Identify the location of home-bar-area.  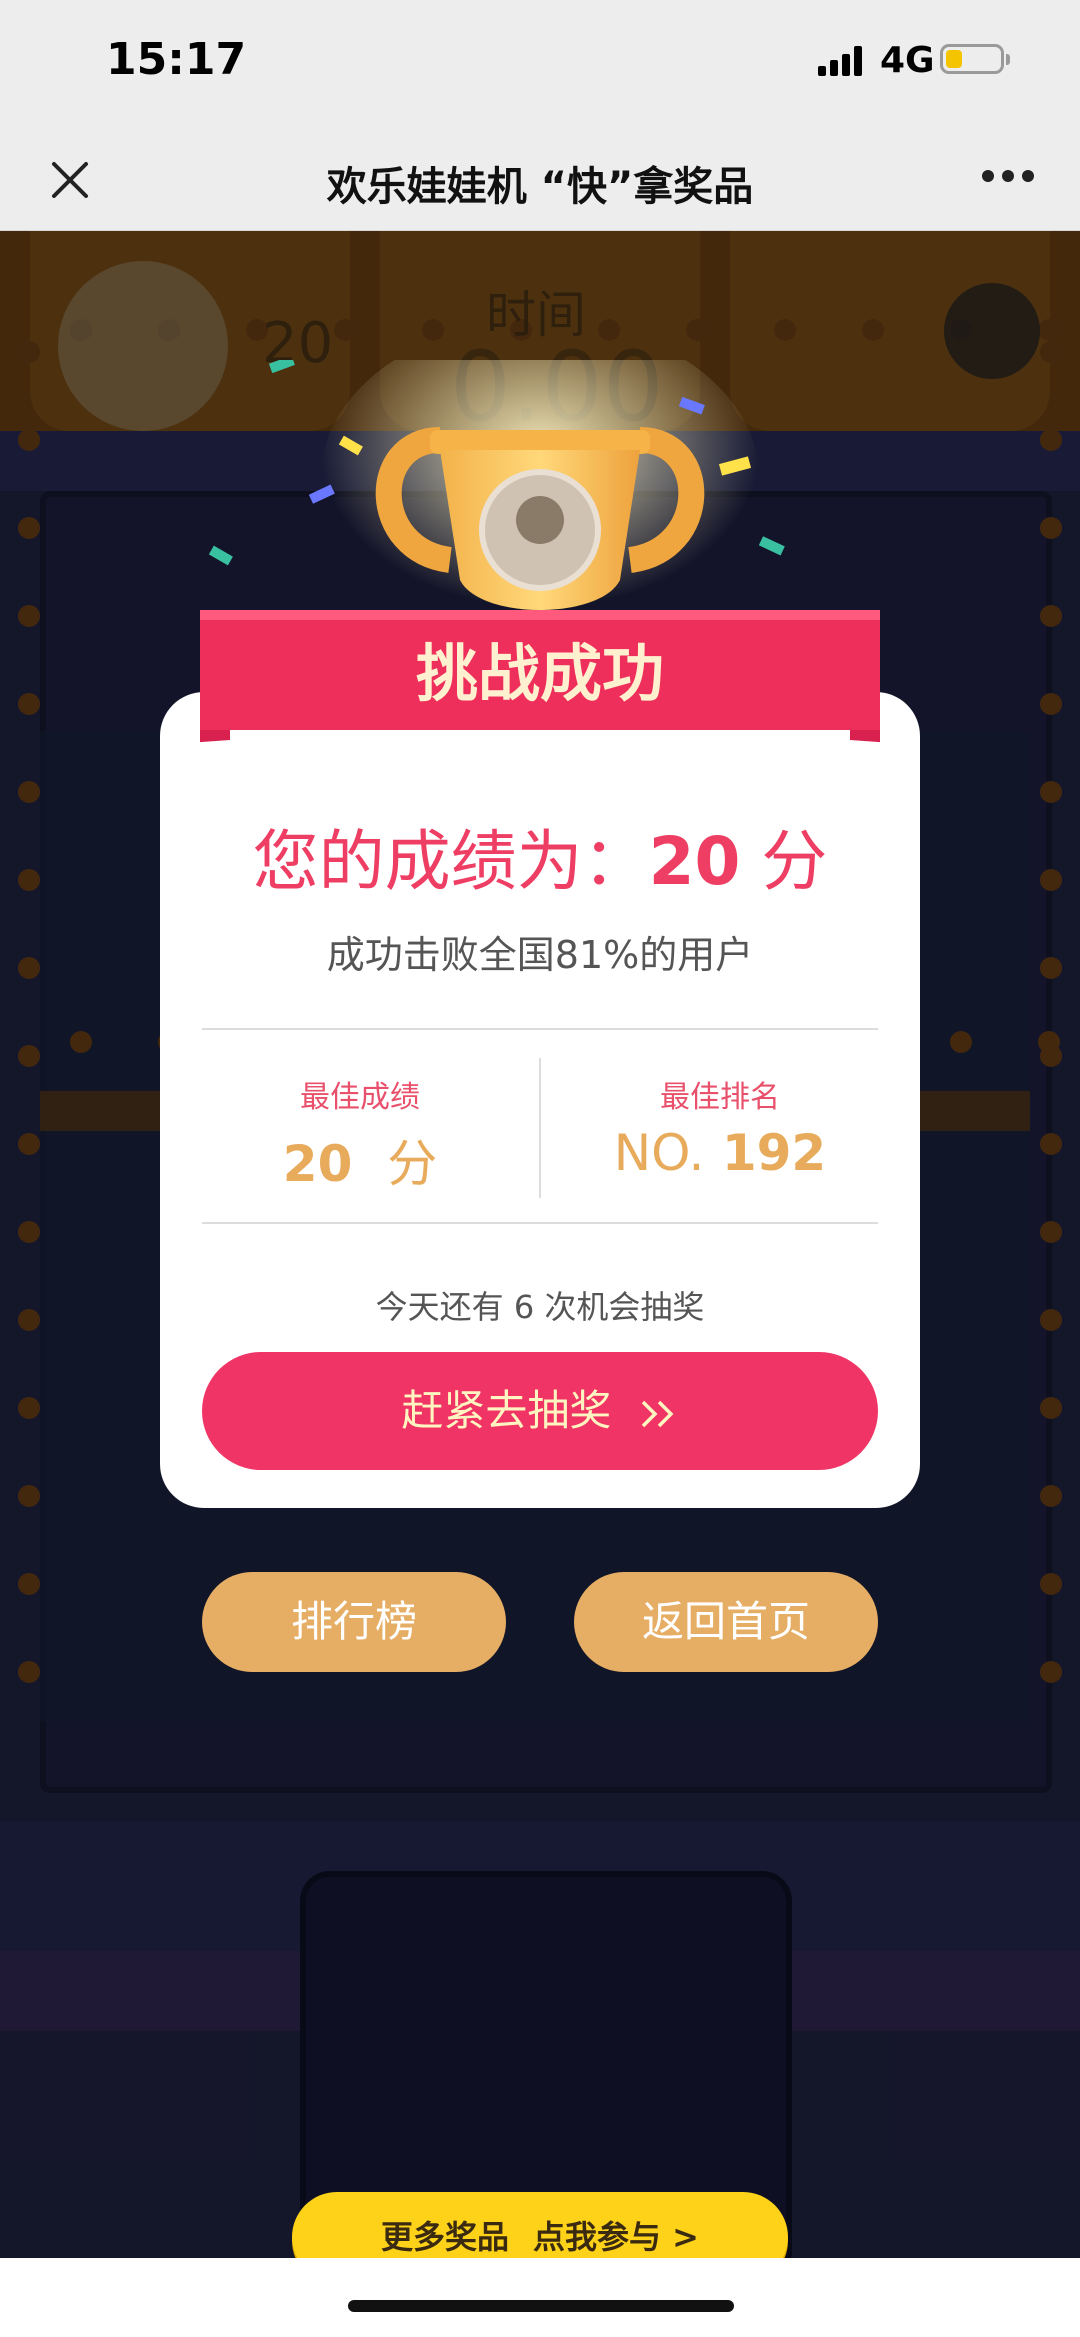
(540, 2297).